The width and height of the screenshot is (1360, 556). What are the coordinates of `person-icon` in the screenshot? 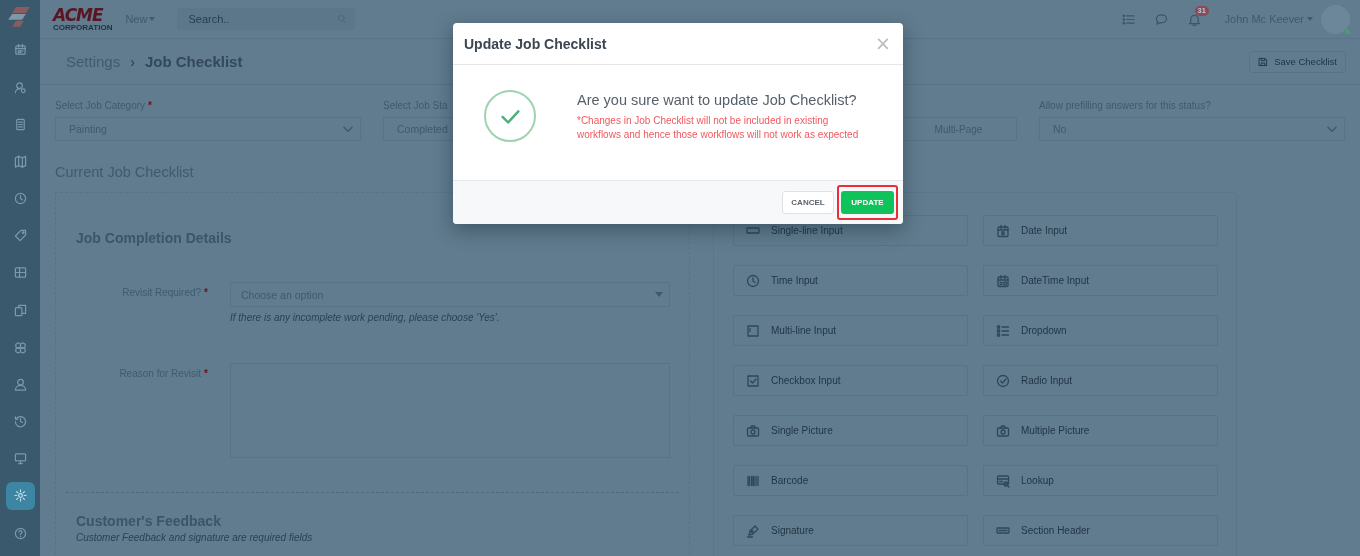 It's located at (20, 384).